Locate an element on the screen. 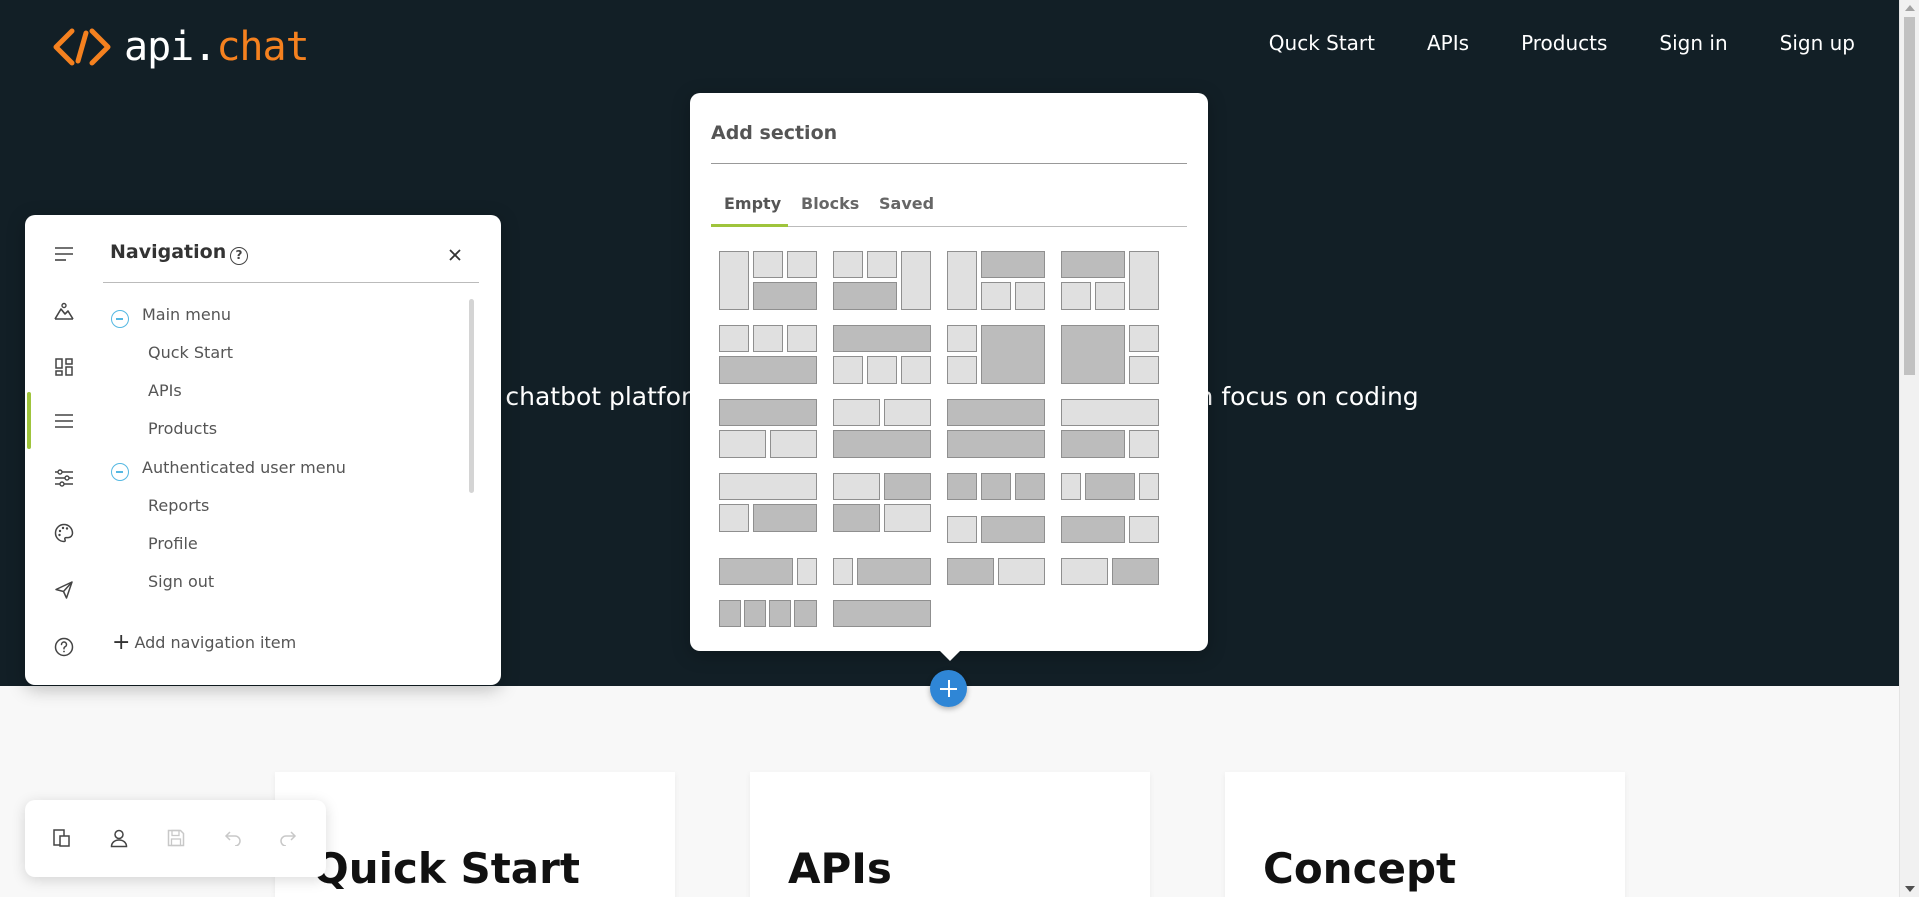 This screenshot has width=1919, height=897. layout-tall-left-grid is located at coordinates (768, 281).